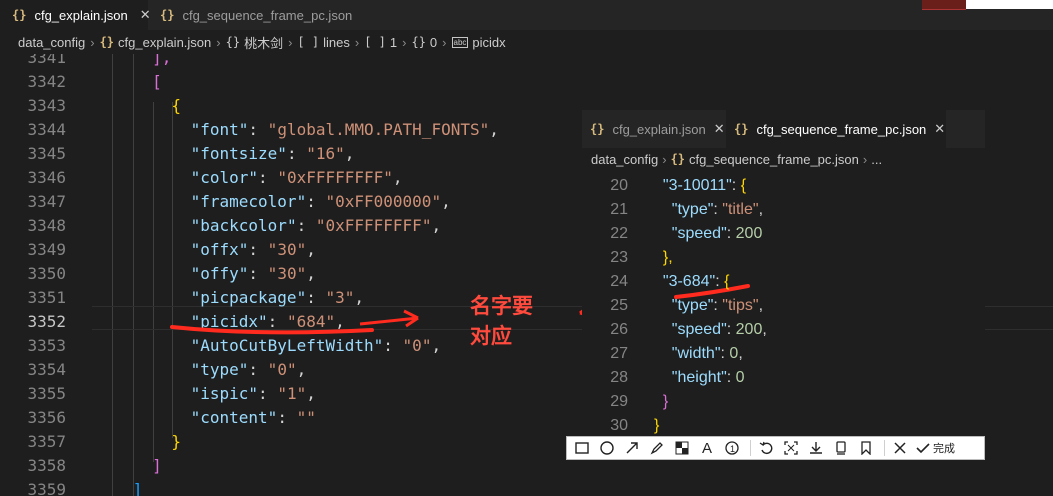 The image size is (1053, 496). What do you see at coordinates (619, 377) in the screenshot?
I see `line-number: 28` at bounding box center [619, 377].